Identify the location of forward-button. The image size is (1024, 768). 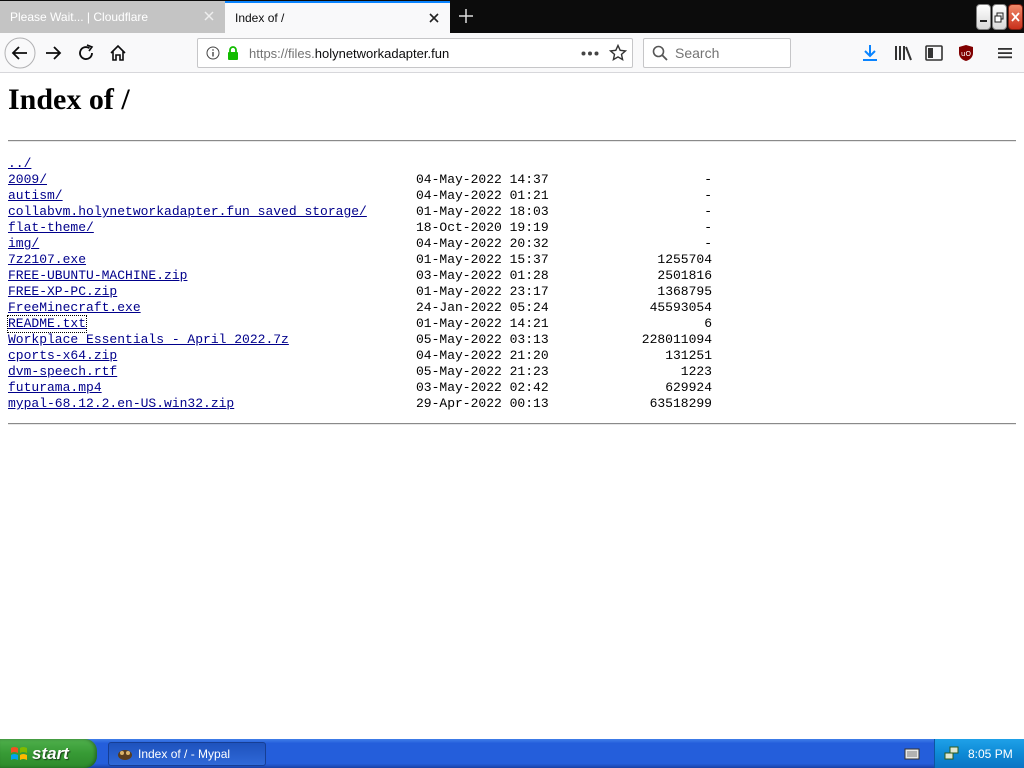
(53, 53).